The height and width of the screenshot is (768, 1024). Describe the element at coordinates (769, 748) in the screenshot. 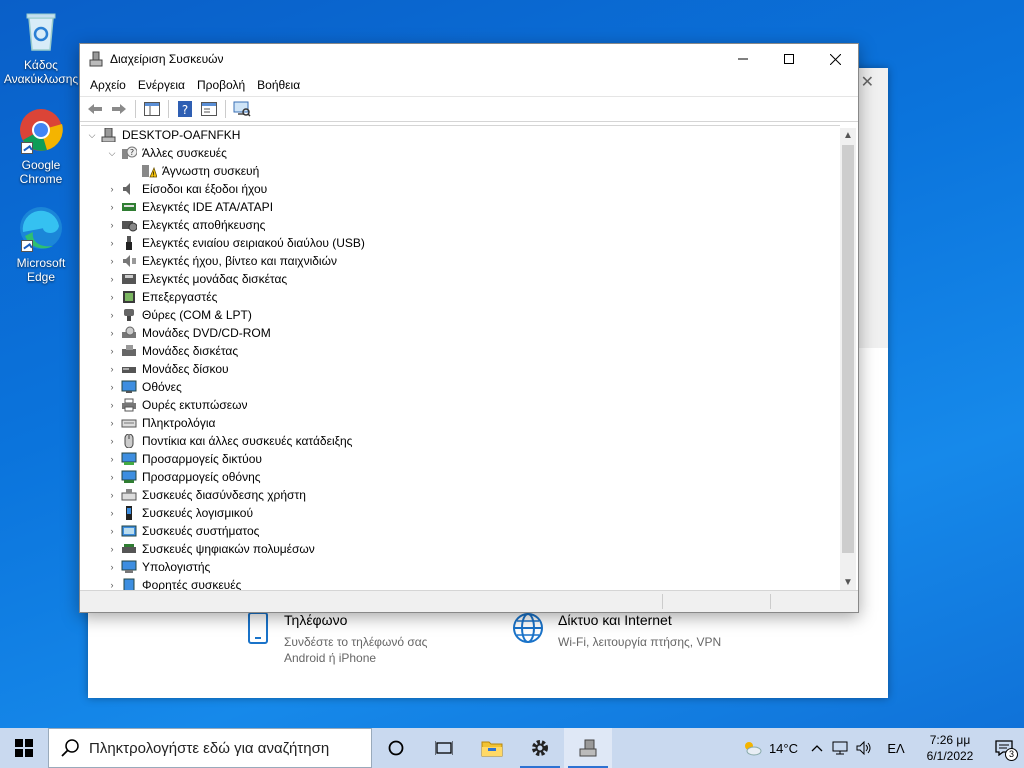

I see `weather-widget: 14°C` at that location.